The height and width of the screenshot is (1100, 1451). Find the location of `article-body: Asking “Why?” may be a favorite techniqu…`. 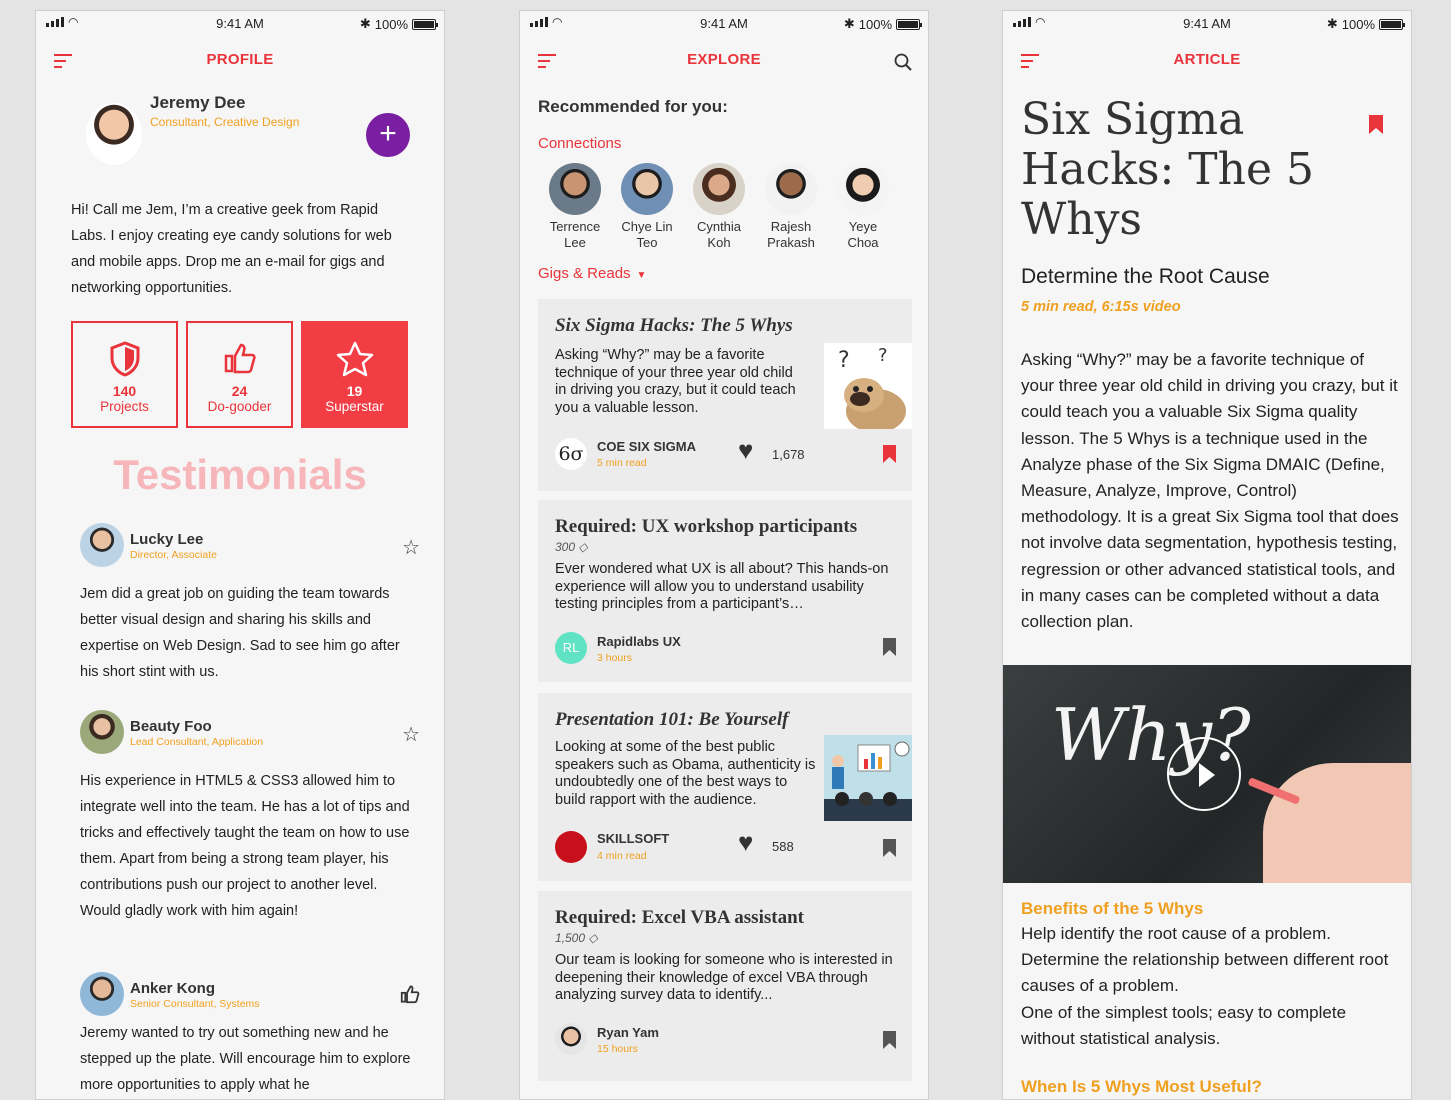

article-body: Asking “Why?” may be a favorite techniqu… is located at coordinates (1210, 491).